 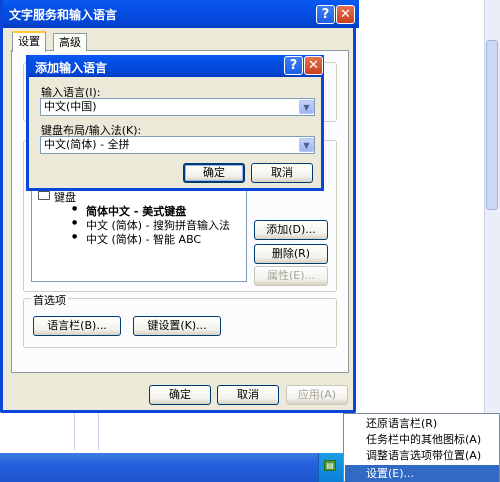 What do you see at coordinates (87, 144) in the screenshot?
I see `keyboard-layout-value: 中文(简体) - 全拼` at bounding box center [87, 144].